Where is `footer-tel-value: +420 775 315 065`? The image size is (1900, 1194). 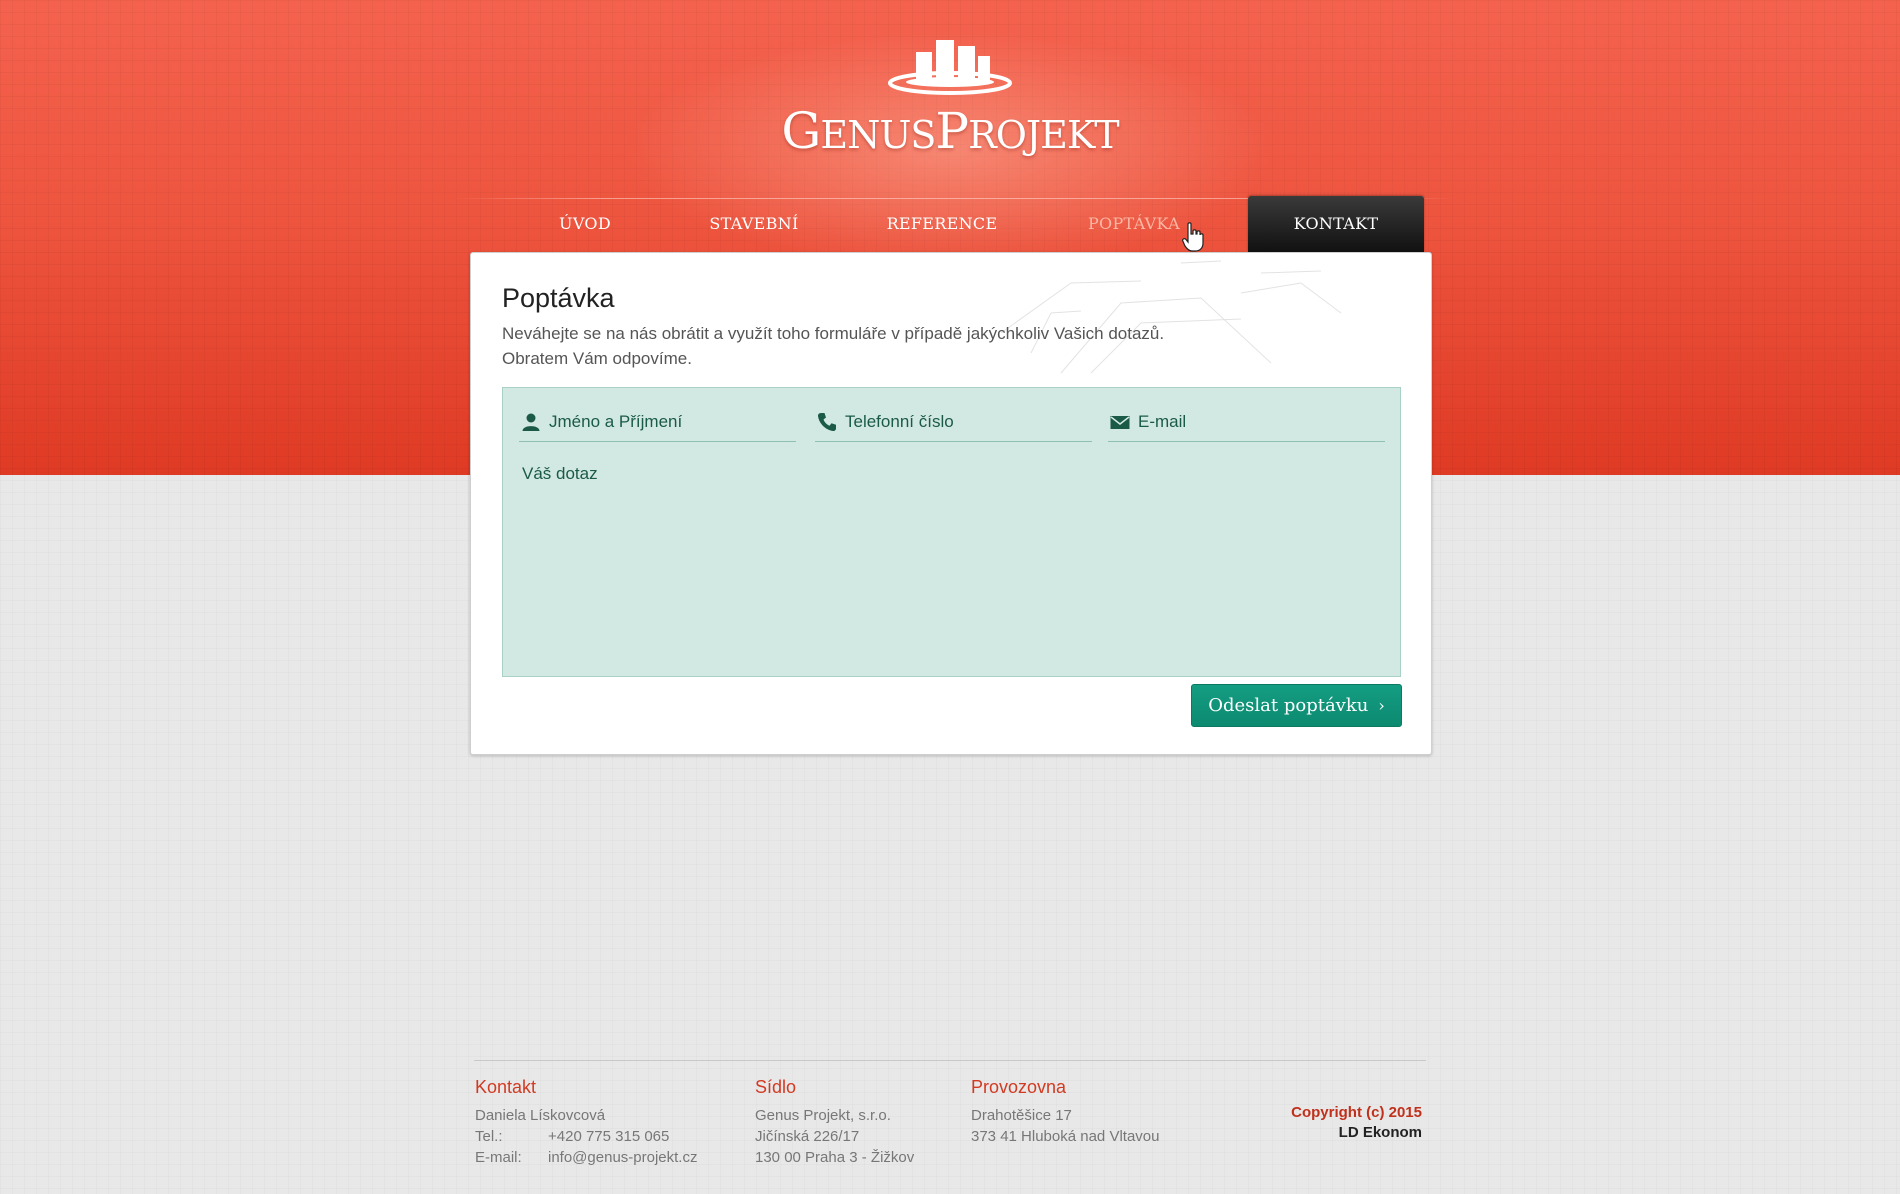
footer-tel-value: +420 775 315 065 is located at coordinates (608, 1136).